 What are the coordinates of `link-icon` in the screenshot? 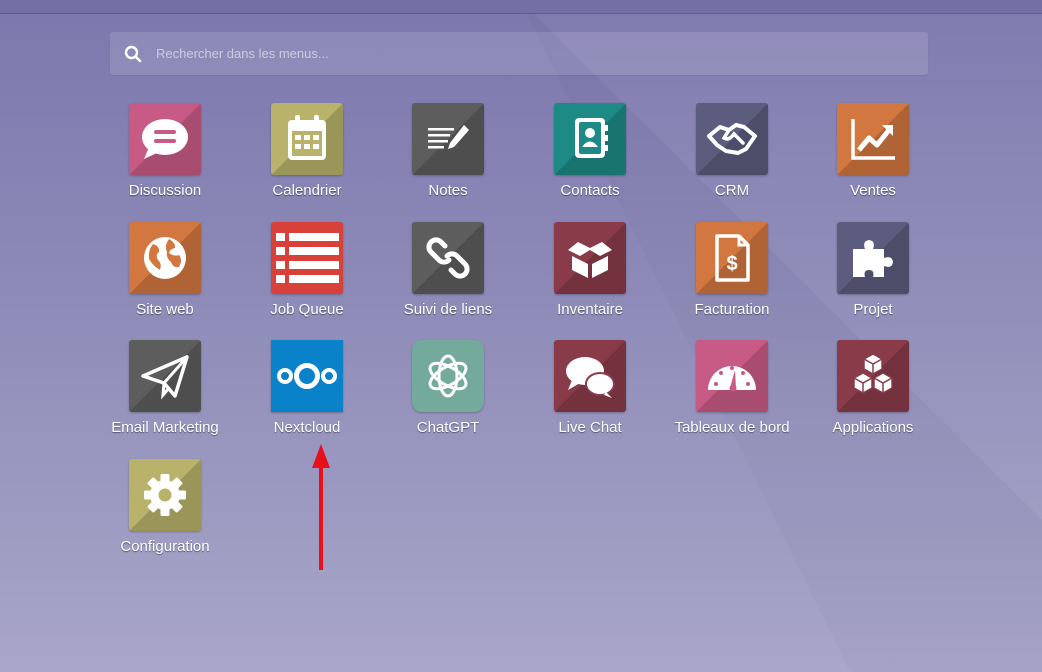 It's located at (448, 258).